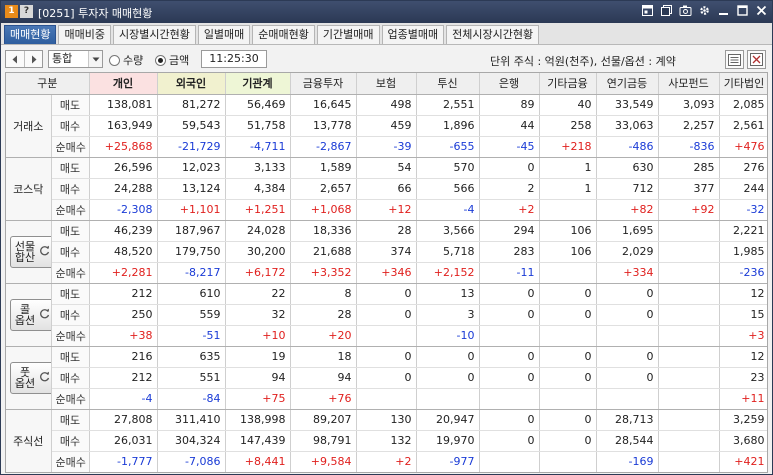 This screenshot has width=773, height=475. What do you see at coordinates (627, 84) in the screenshot?
I see `header-pension-fund: 연기금등` at bounding box center [627, 84].